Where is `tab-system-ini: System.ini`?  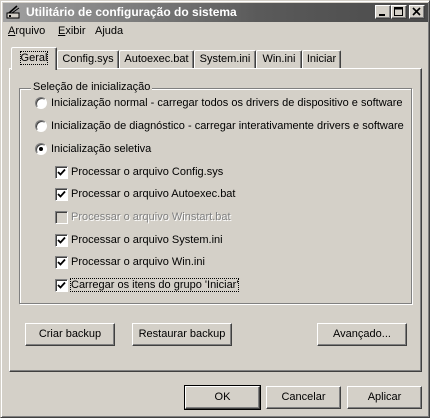
tab-system-ini: System.ini is located at coordinates (225, 59).